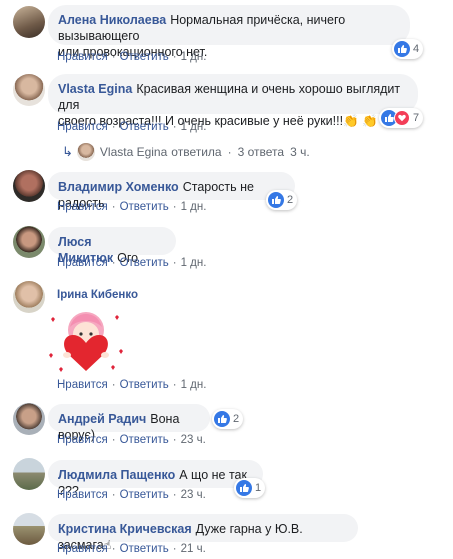  I want to click on author-link: Людмила Пащенко, so click(116, 475).